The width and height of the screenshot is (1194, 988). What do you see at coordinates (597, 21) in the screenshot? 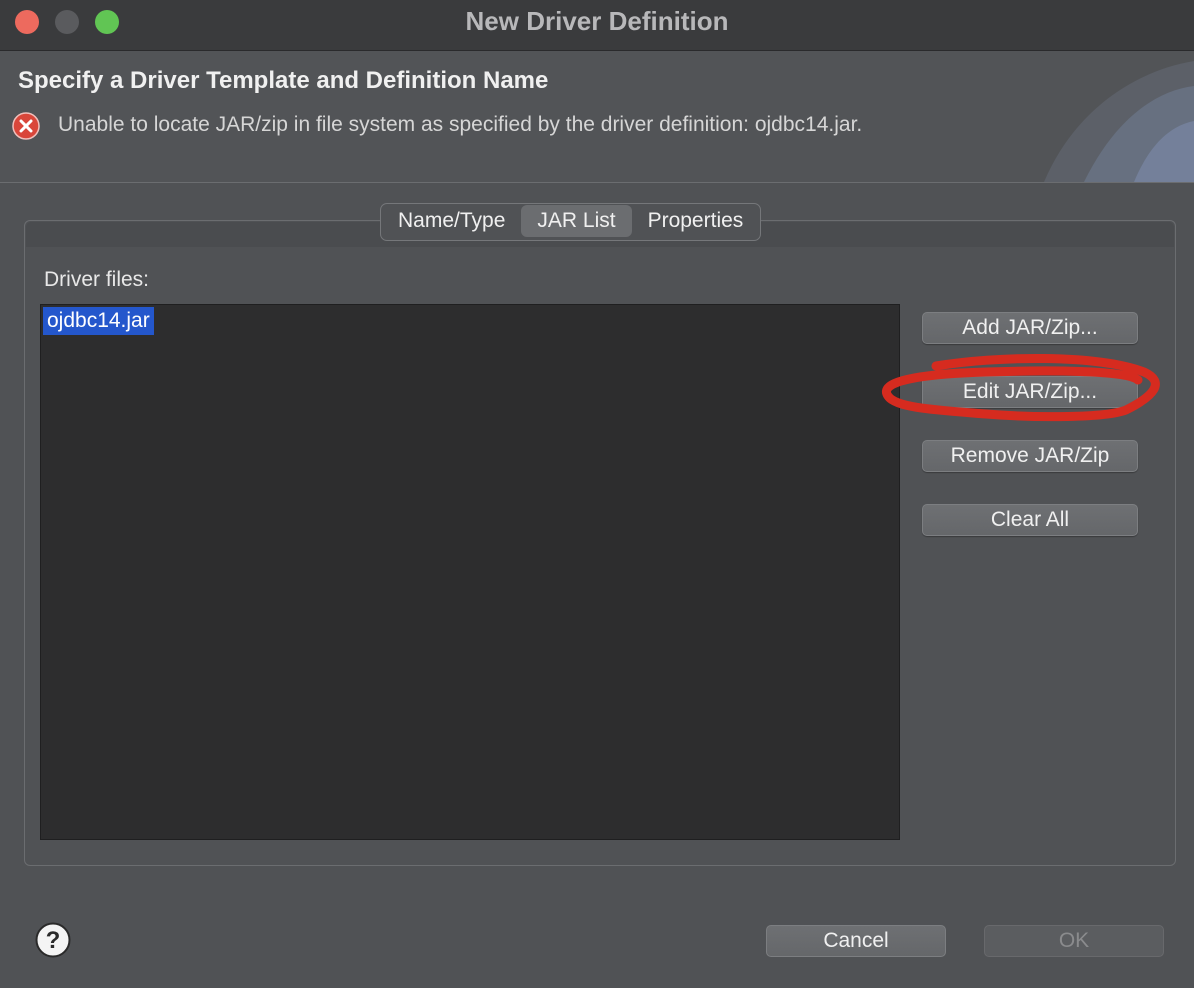
I see `window-title: New Driver Definition` at bounding box center [597, 21].